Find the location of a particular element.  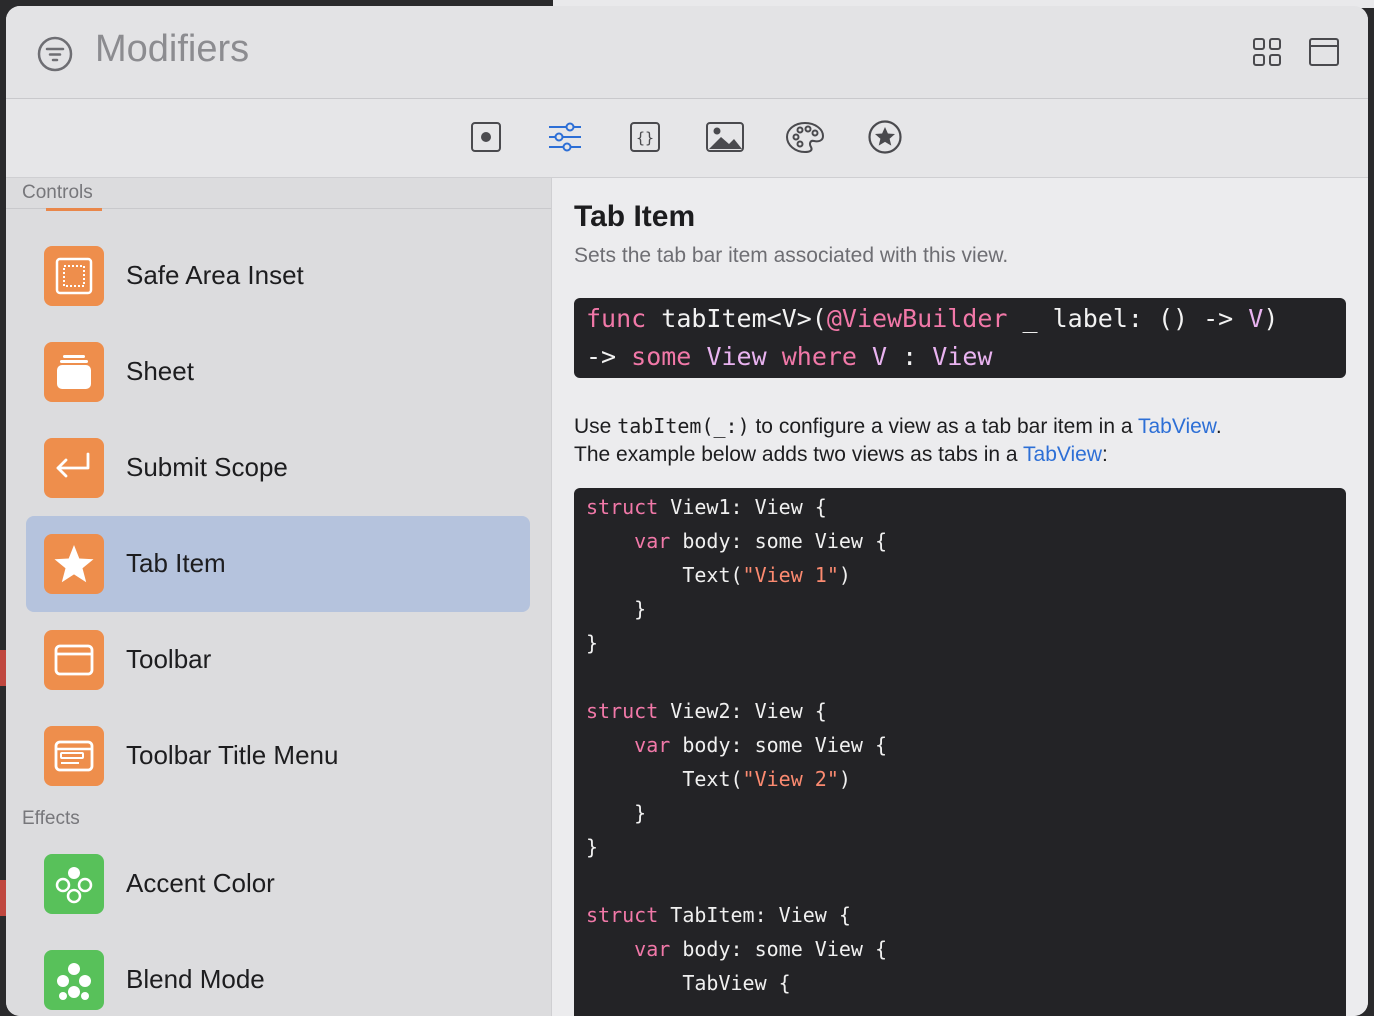

sidebar-item-submit-scope: Submit Scope is located at coordinates (278, 468).